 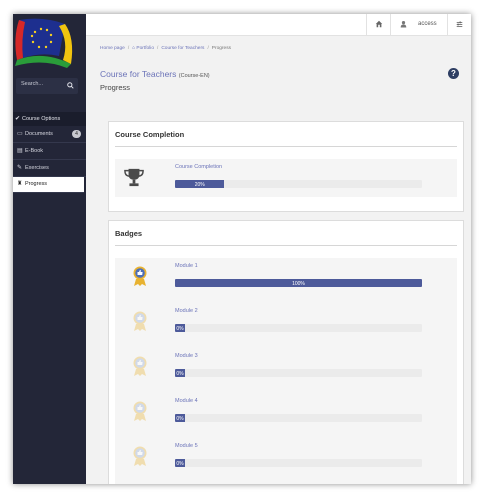 What do you see at coordinates (76, 134) in the screenshot?
I see `documents-count-badge: 4` at bounding box center [76, 134].